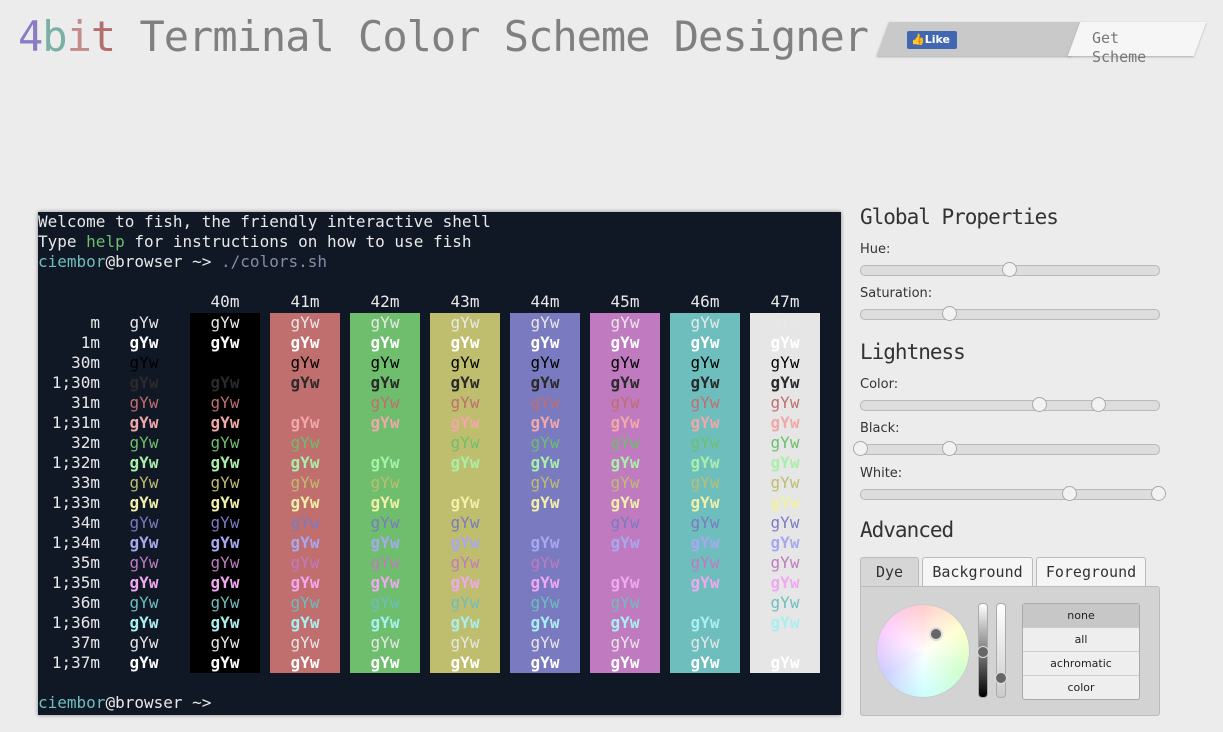 This screenshot has width=1223, height=732. Describe the element at coordinates (1081, 663) in the screenshot. I see `dye-option-achromatic: achromatic` at that location.